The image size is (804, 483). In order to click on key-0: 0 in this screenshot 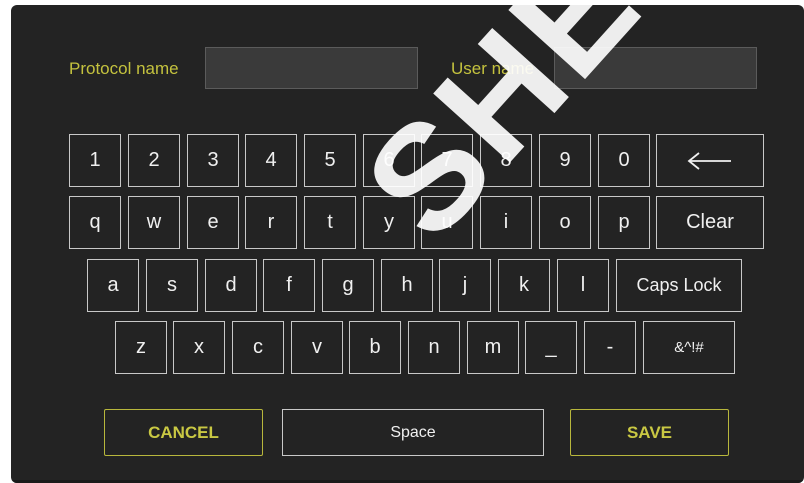, I will do `click(624, 160)`.